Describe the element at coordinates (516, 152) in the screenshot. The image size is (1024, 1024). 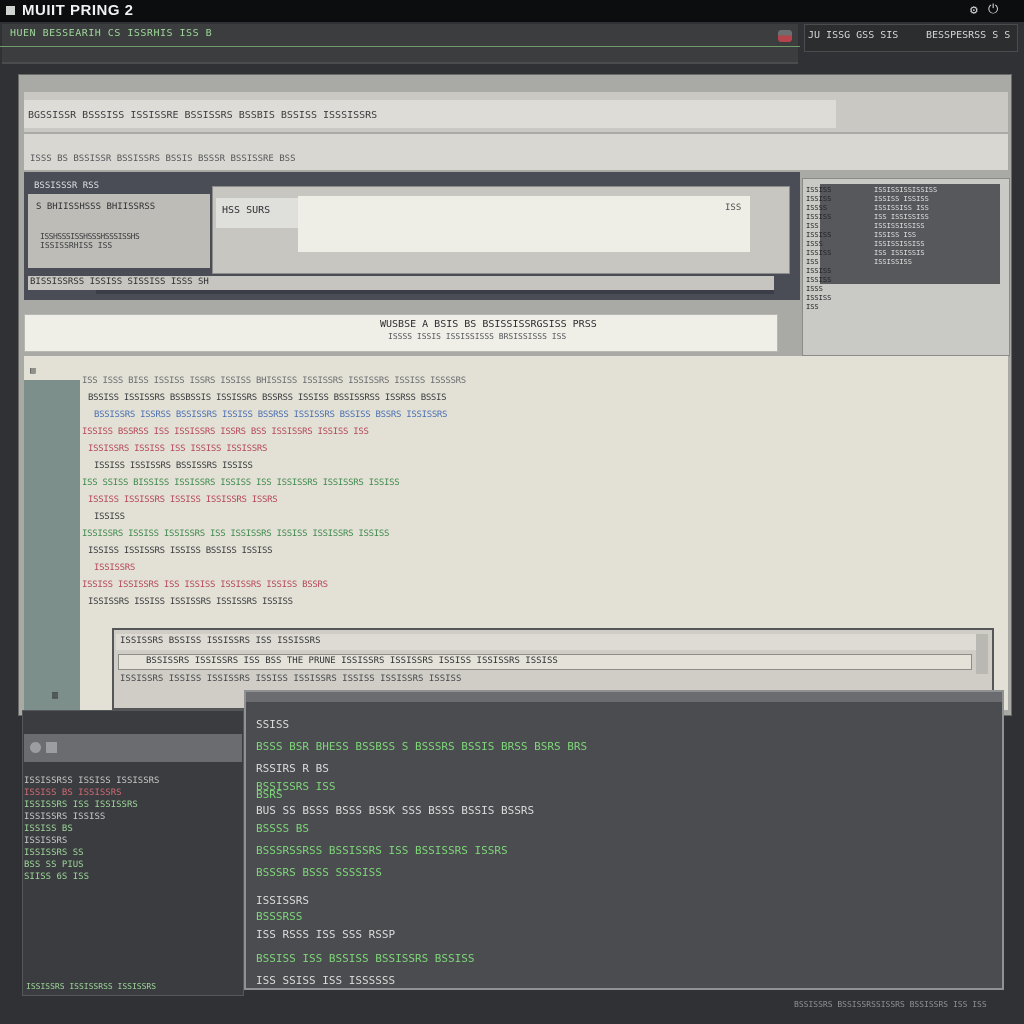
I see `subheader-band` at that location.